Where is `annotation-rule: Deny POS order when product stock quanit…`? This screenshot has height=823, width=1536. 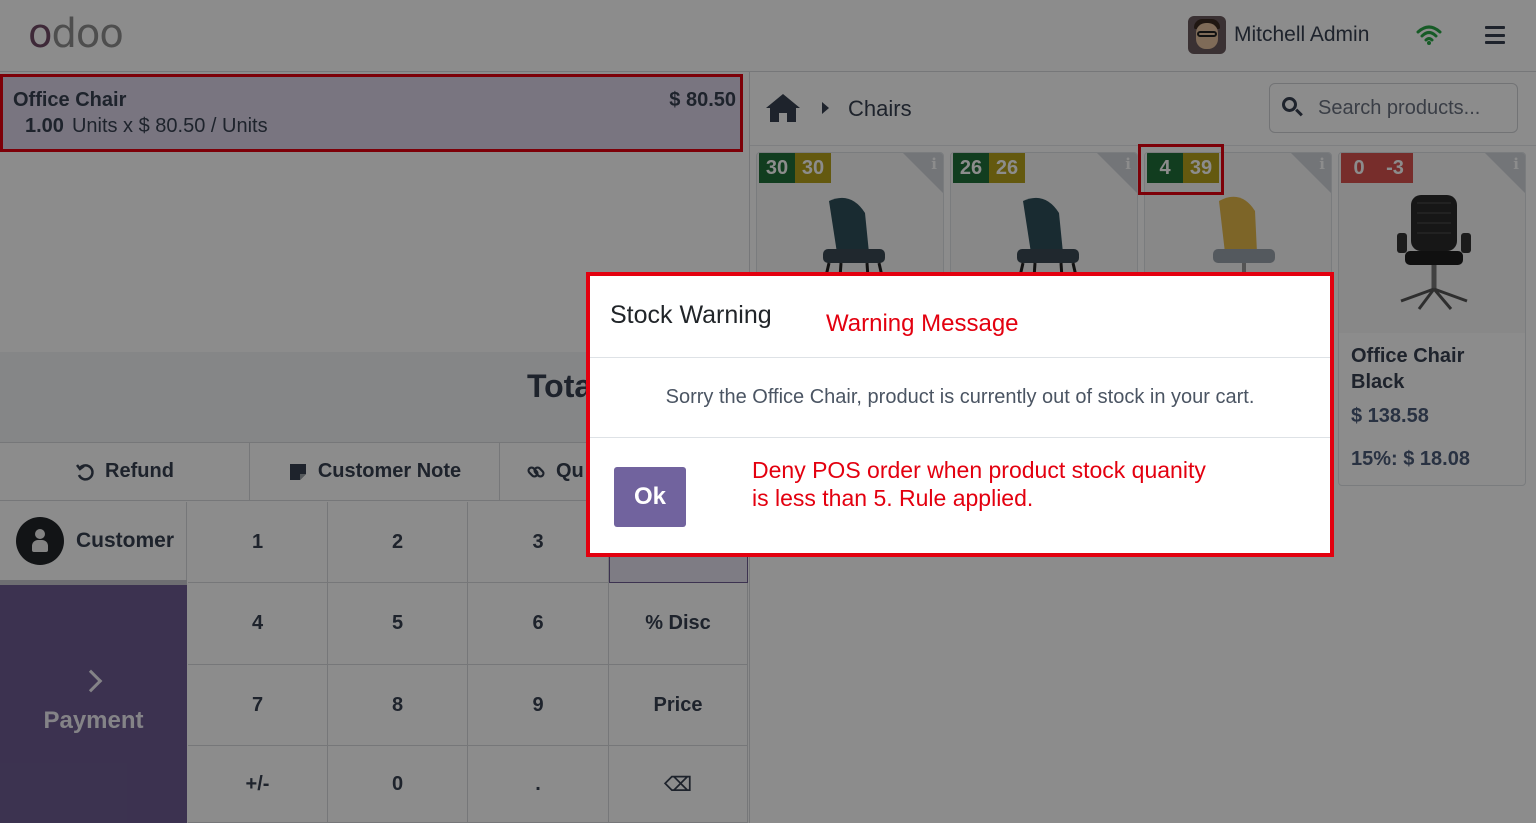 annotation-rule: Deny POS order when product stock quanit… is located at coordinates (979, 484).